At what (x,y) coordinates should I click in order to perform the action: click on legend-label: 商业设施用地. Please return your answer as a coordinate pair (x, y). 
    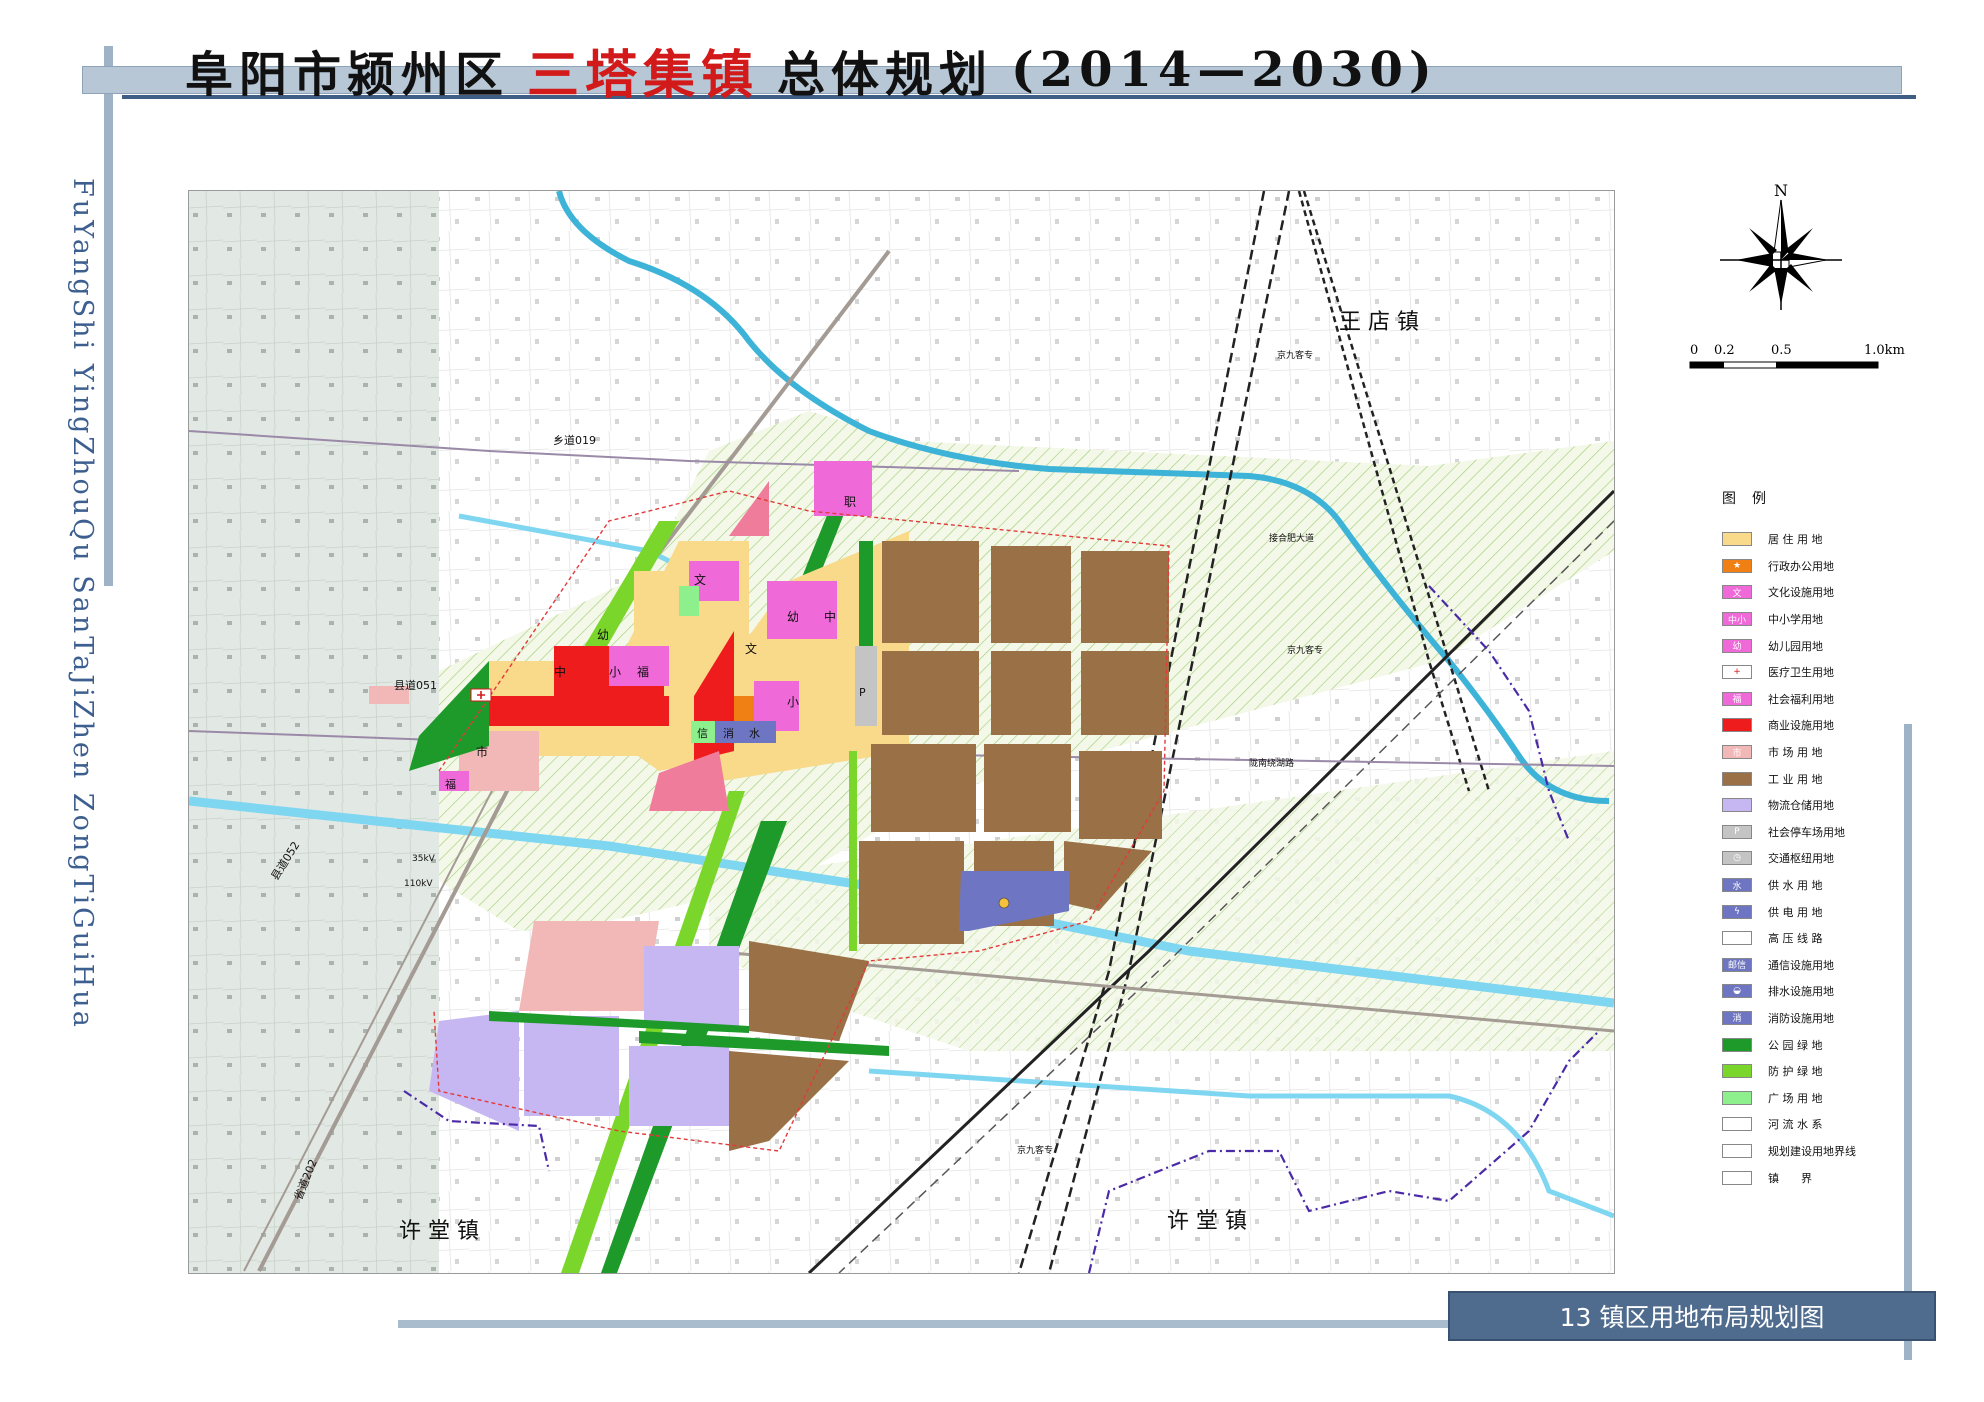
    Looking at the image, I should click on (1801, 726).